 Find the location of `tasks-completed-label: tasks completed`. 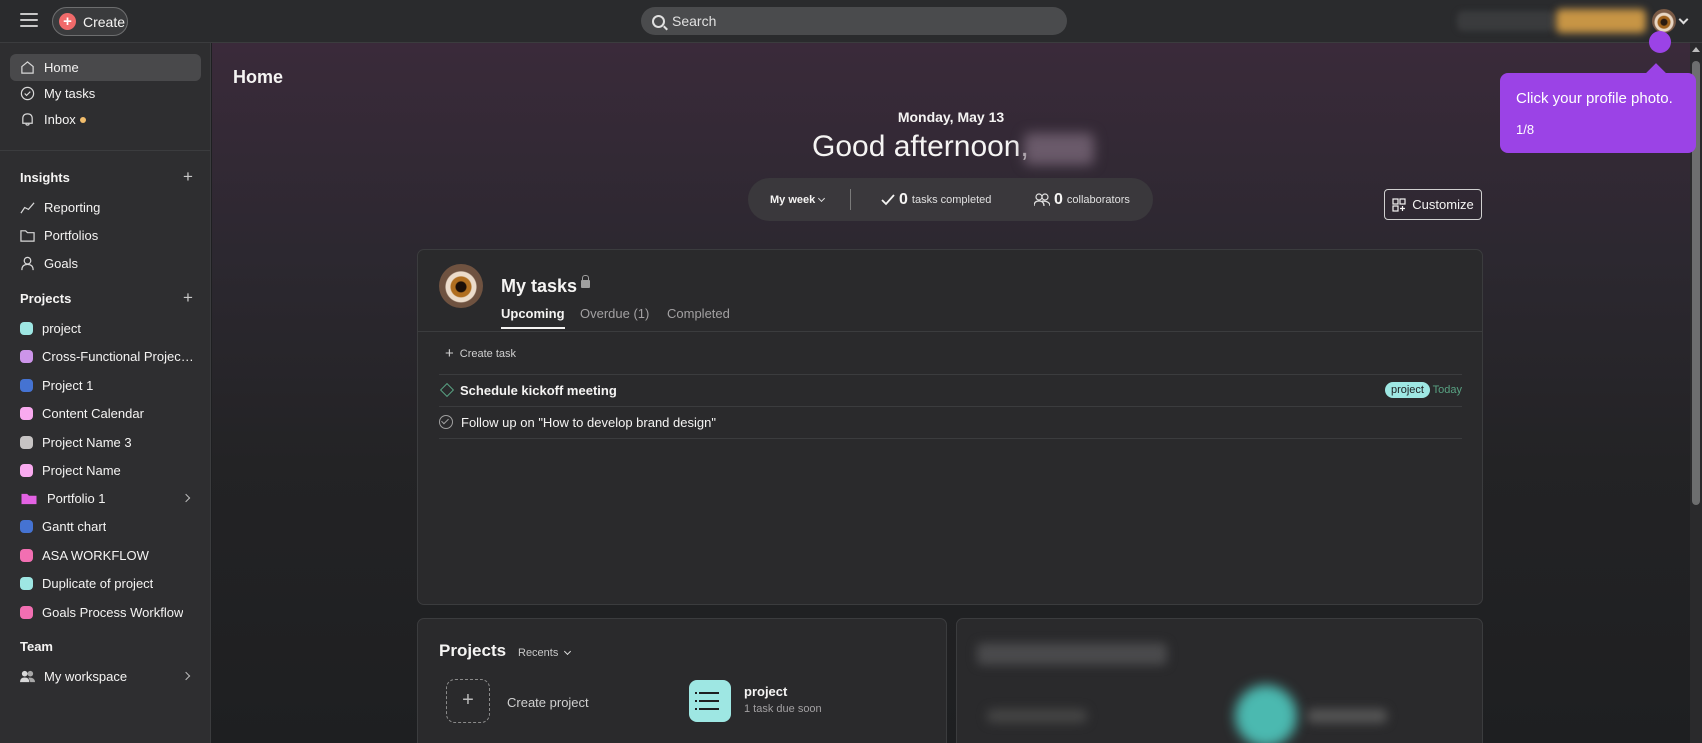

tasks-completed-label: tasks completed is located at coordinates (951, 199).